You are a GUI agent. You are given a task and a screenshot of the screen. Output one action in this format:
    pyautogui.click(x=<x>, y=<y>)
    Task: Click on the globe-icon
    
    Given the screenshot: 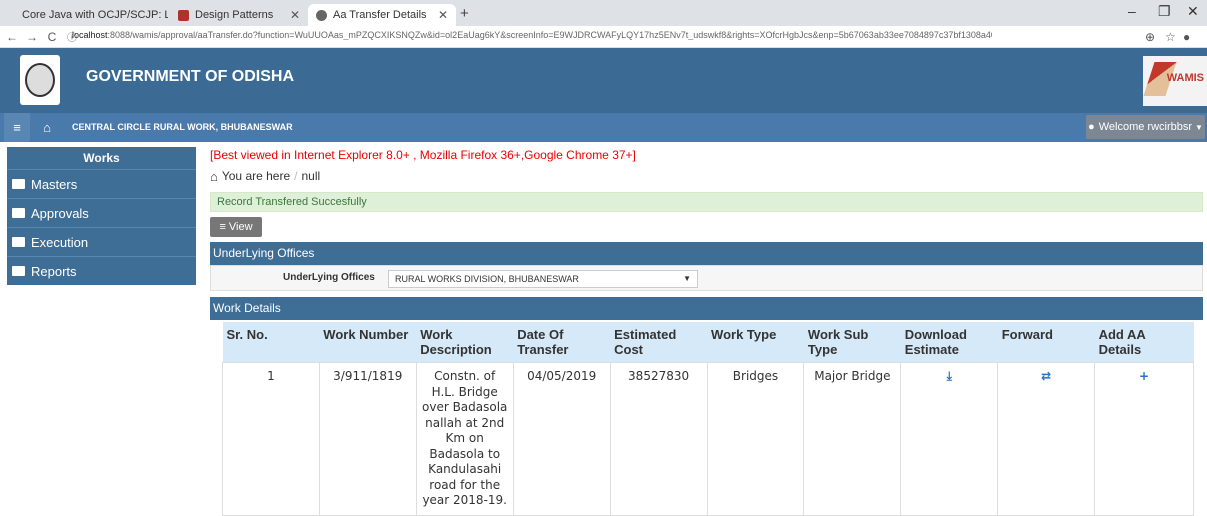 What is the action you would take?
    pyautogui.click(x=321, y=15)
    